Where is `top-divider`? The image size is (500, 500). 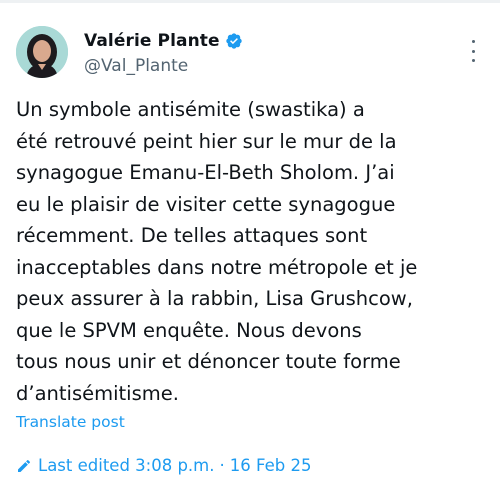 top-divider is located at coordinates (250, 1).